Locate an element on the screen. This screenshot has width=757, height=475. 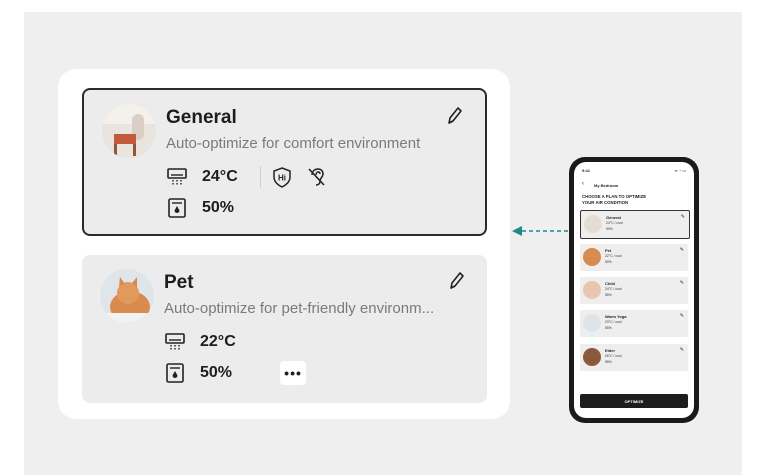
status-time: 9:41 is located at coordinates (586, 170).